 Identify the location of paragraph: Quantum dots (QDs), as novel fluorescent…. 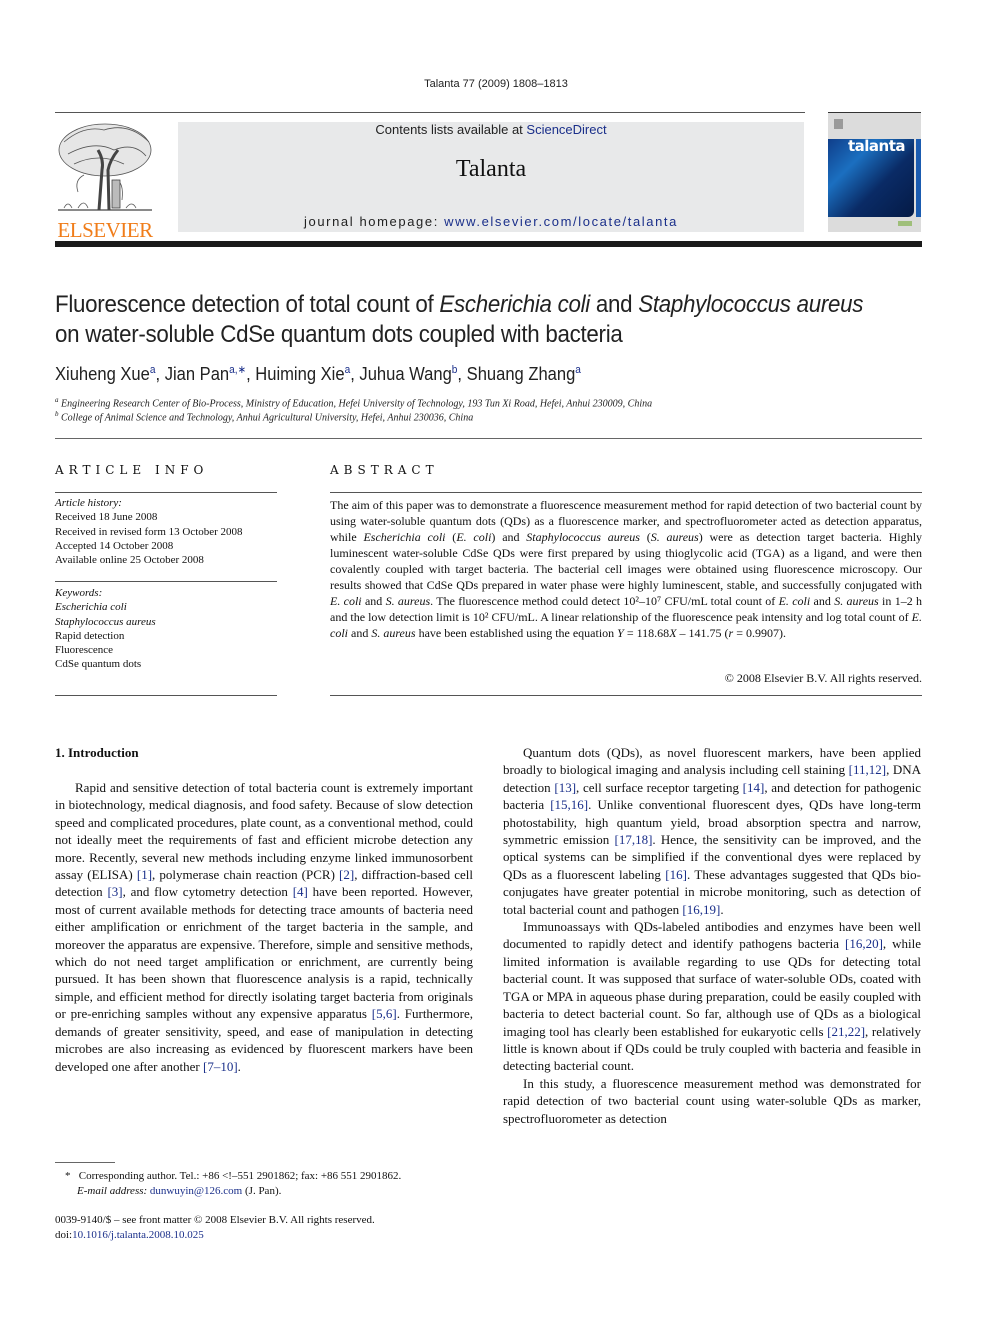
(712, 831).